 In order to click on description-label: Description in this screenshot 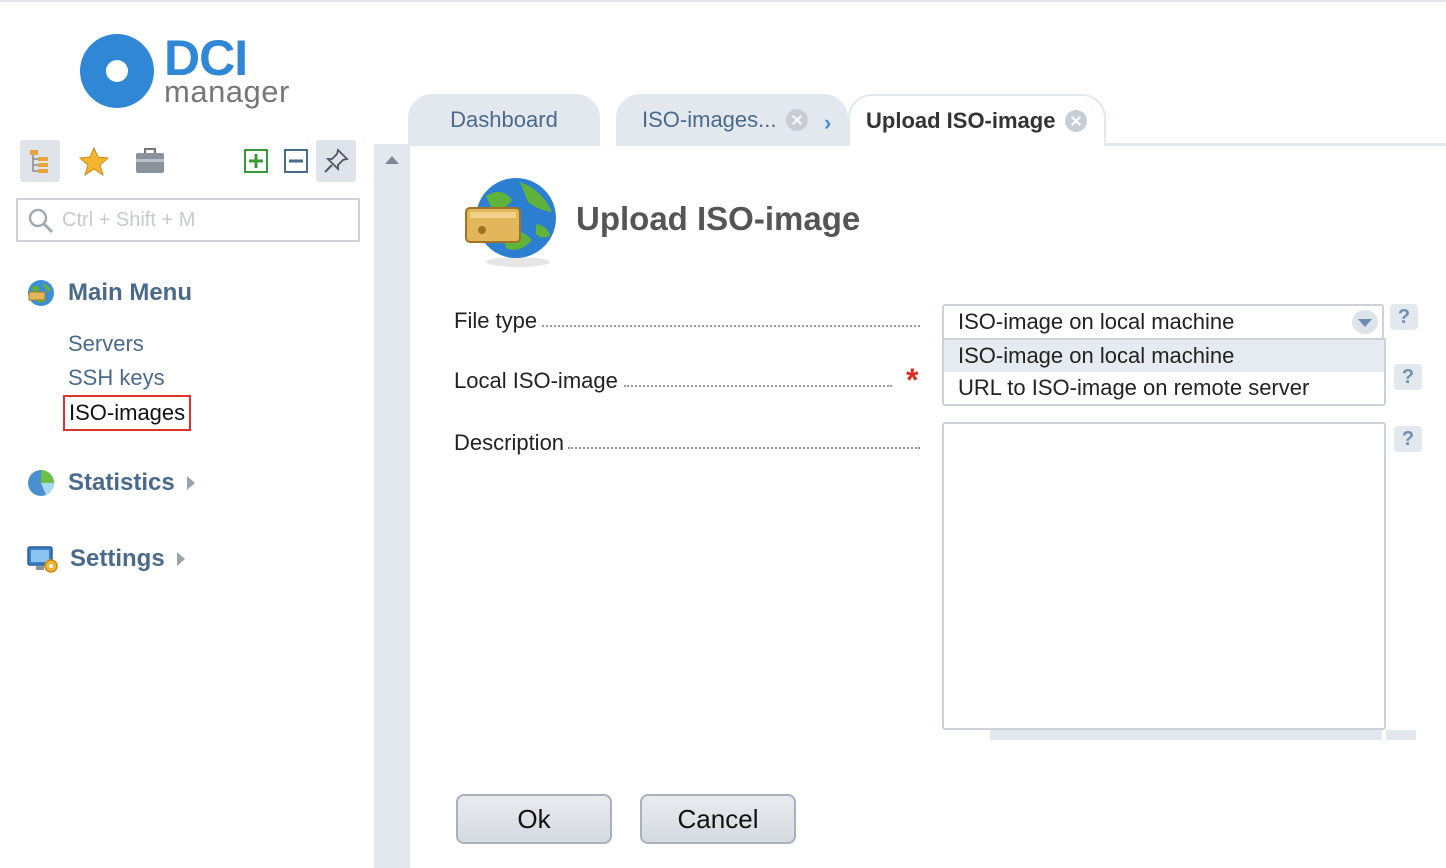, I will do `click(509, 443)`.